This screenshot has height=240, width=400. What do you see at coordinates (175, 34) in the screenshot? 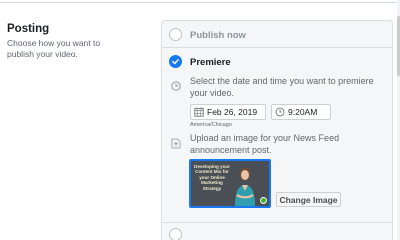
I see `publish-now-radio` at bounding box center [175, 34].